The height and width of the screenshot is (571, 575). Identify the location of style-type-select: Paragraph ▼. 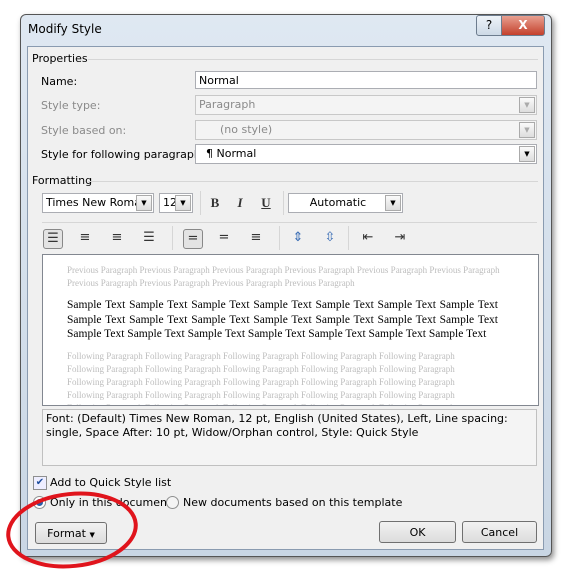
(366, 105).